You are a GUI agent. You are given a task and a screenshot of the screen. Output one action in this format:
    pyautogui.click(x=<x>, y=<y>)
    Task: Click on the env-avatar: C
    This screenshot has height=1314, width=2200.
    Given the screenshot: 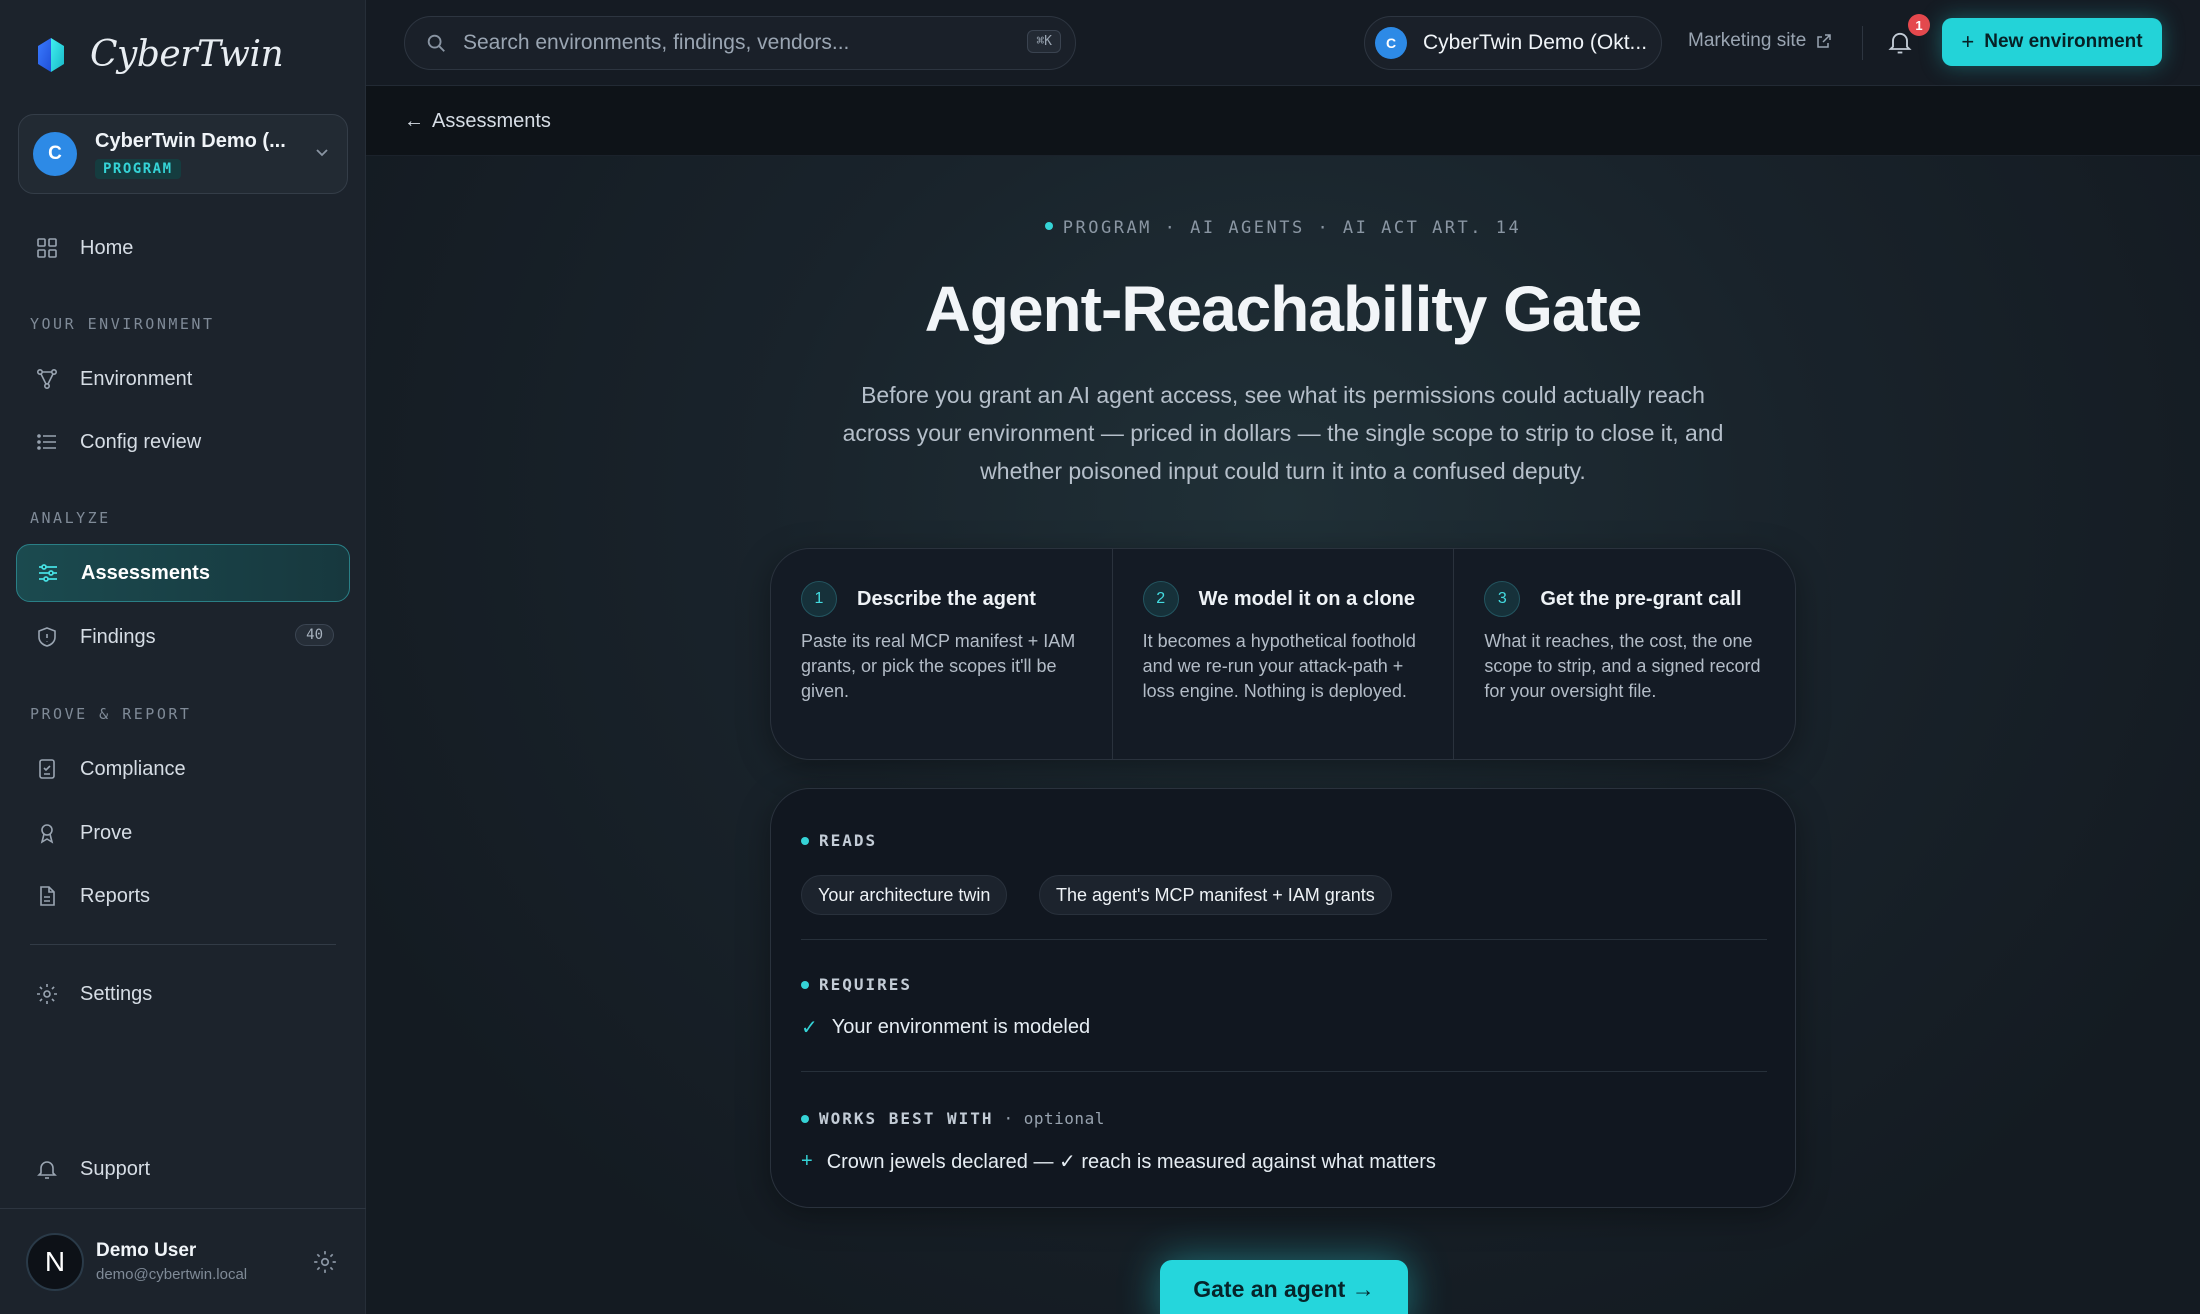 What is the action you would take?
    pyautogui.click(x=1391, y=43)
    